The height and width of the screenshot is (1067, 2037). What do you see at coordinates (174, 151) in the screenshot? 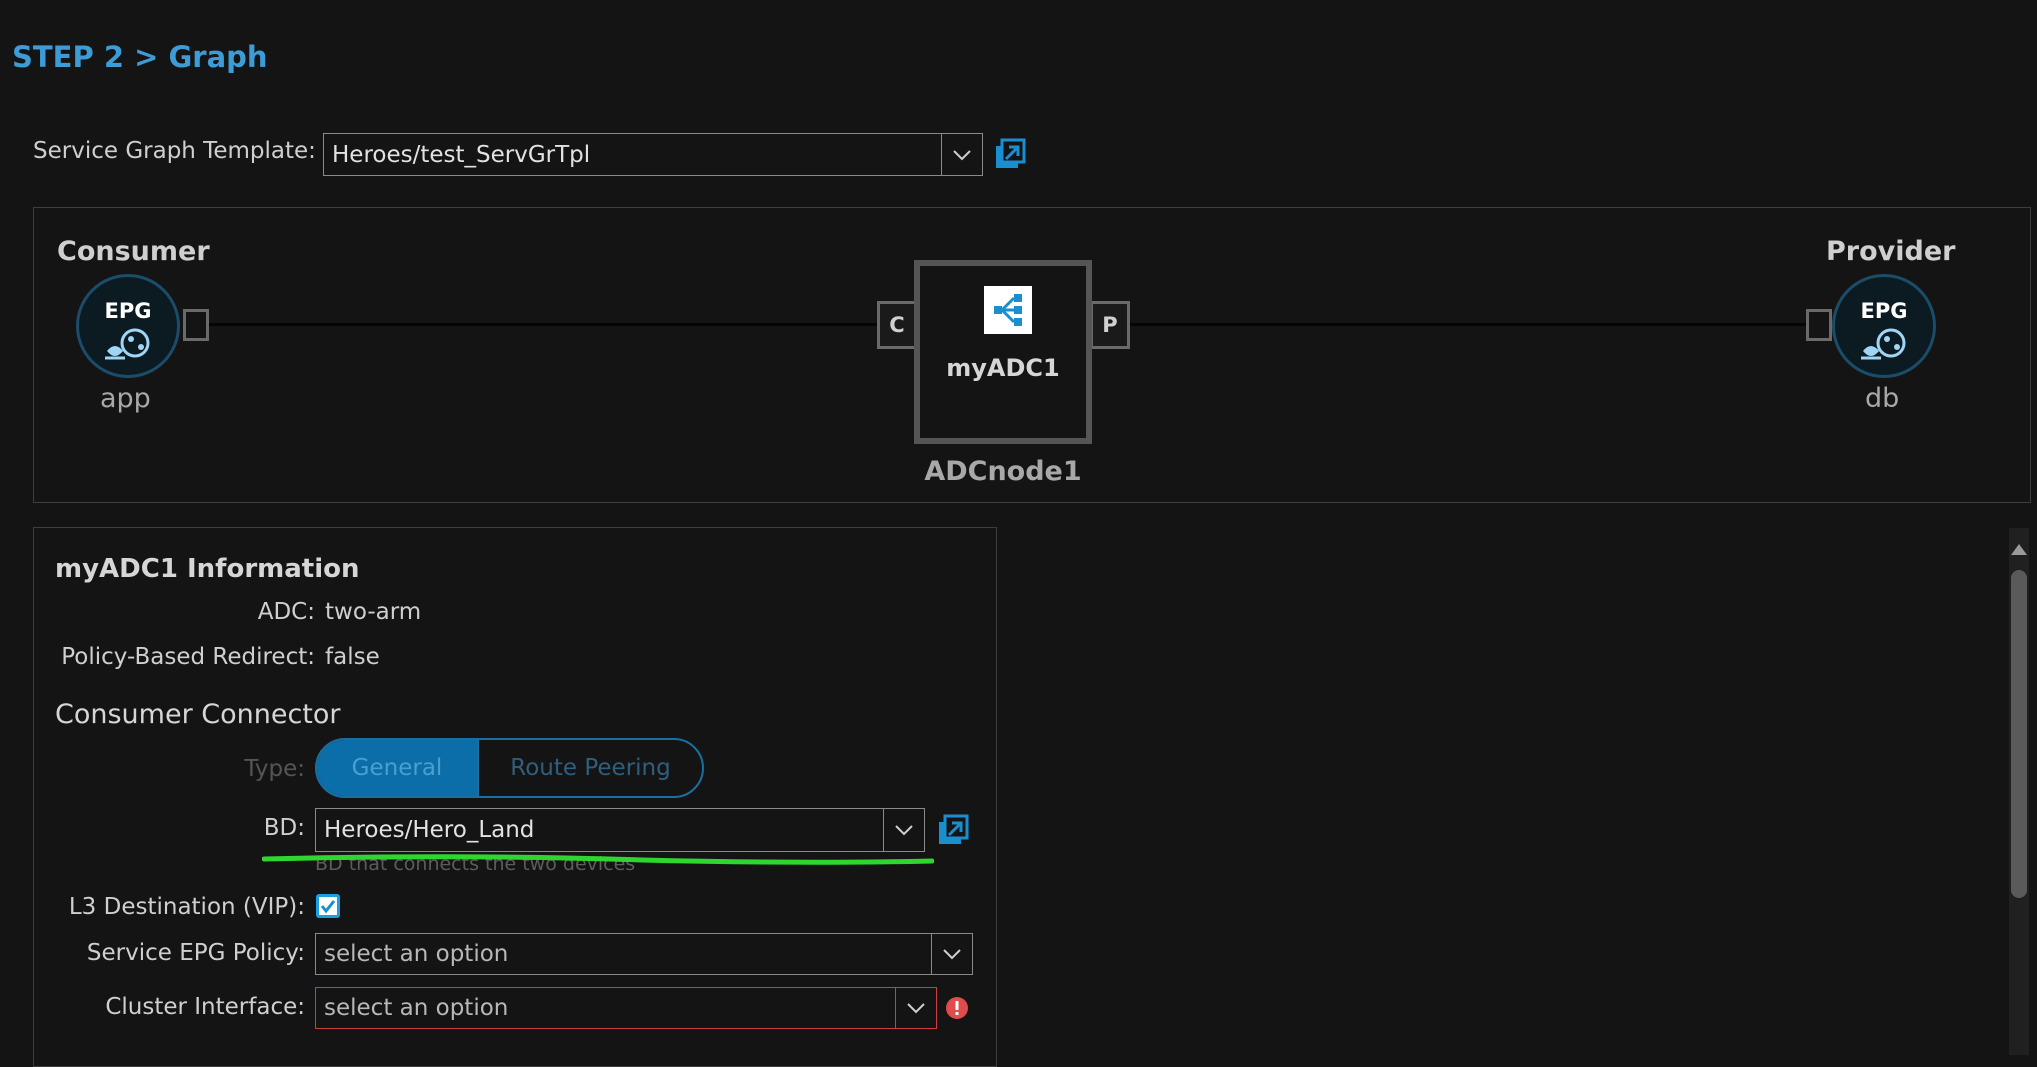
I see `template-label: Service Graph Template:` at bounding box center [174, 151].